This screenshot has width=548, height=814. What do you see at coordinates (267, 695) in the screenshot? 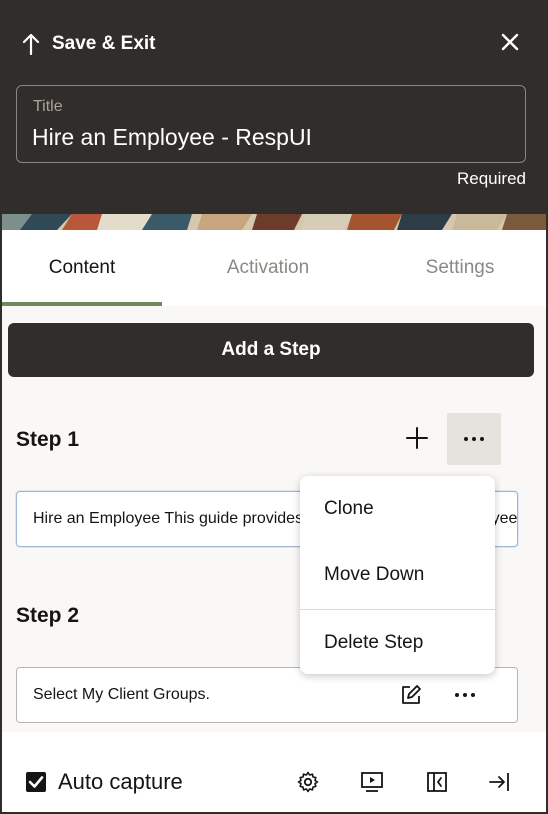
I see `step-2-text-field: Select My Client Groups.` at bounding box center [267, 695].